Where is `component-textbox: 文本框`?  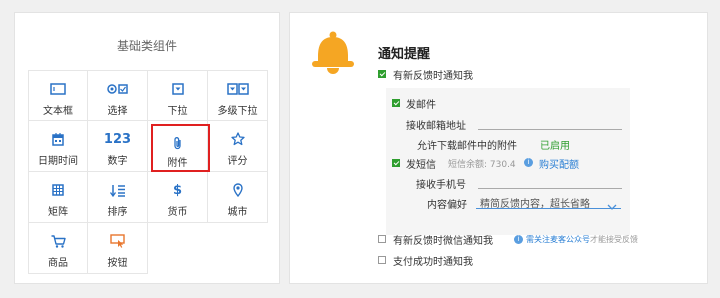
component-textbox: 文本框 is located at coordinates (58, 95).